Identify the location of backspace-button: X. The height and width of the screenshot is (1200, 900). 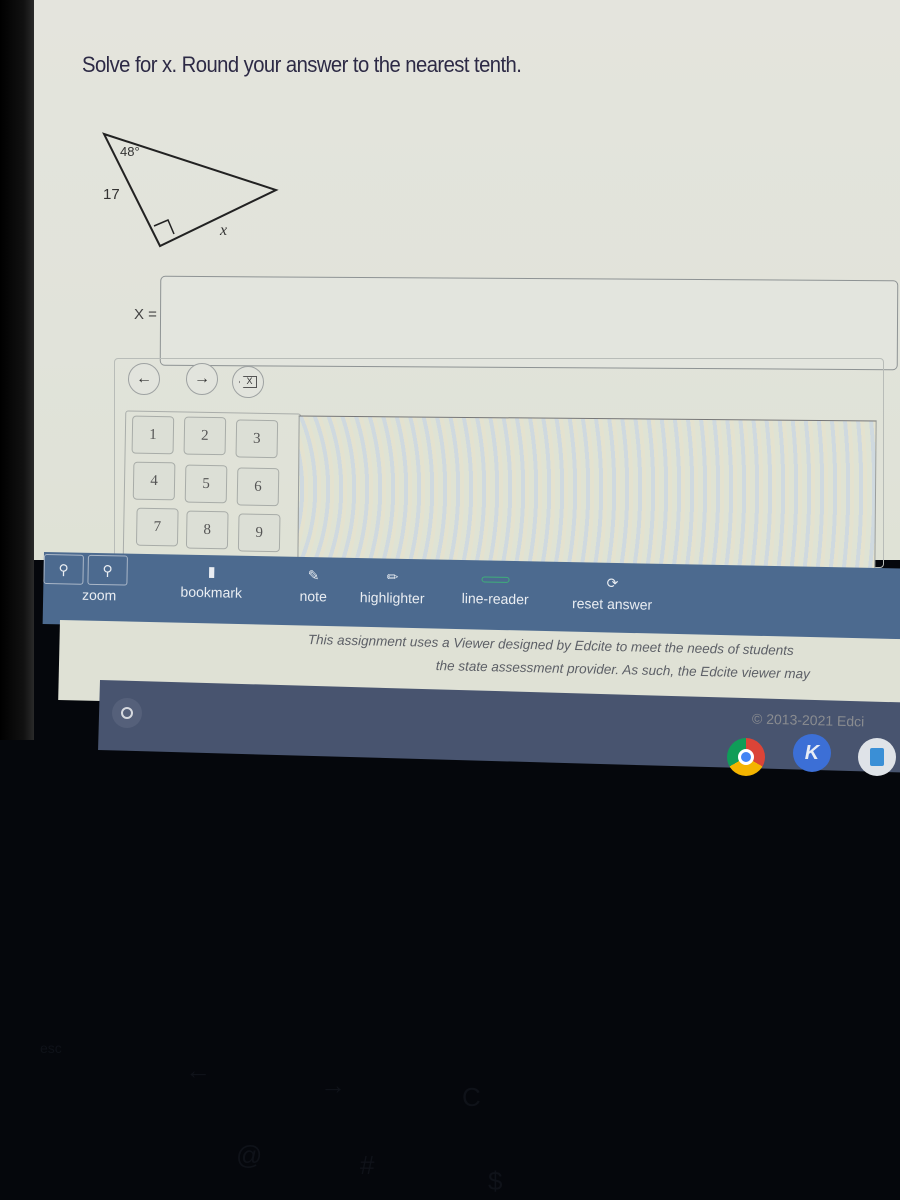
(248, 382).